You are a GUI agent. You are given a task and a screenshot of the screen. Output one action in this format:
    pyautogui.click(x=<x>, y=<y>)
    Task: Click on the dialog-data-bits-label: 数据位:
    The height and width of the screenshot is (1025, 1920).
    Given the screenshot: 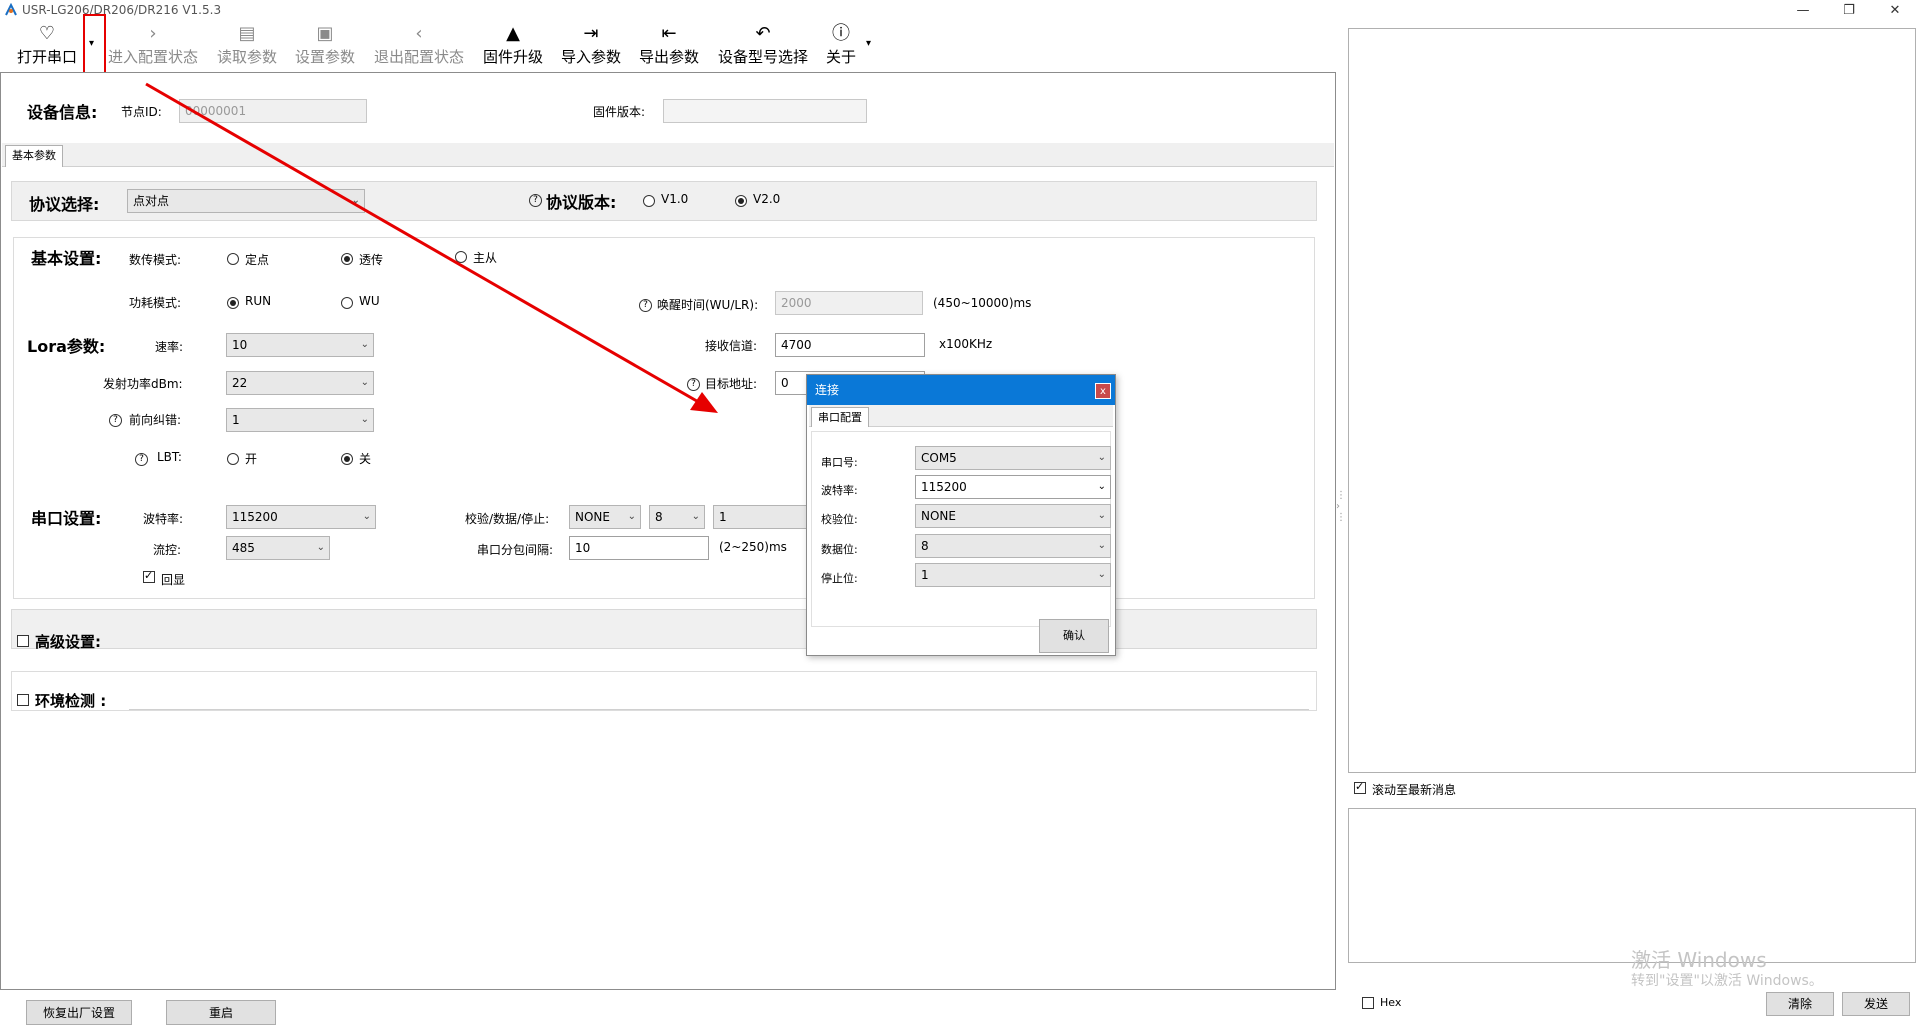 What is the action you would take?
    pyautogui.click(x=839, y=549)
    